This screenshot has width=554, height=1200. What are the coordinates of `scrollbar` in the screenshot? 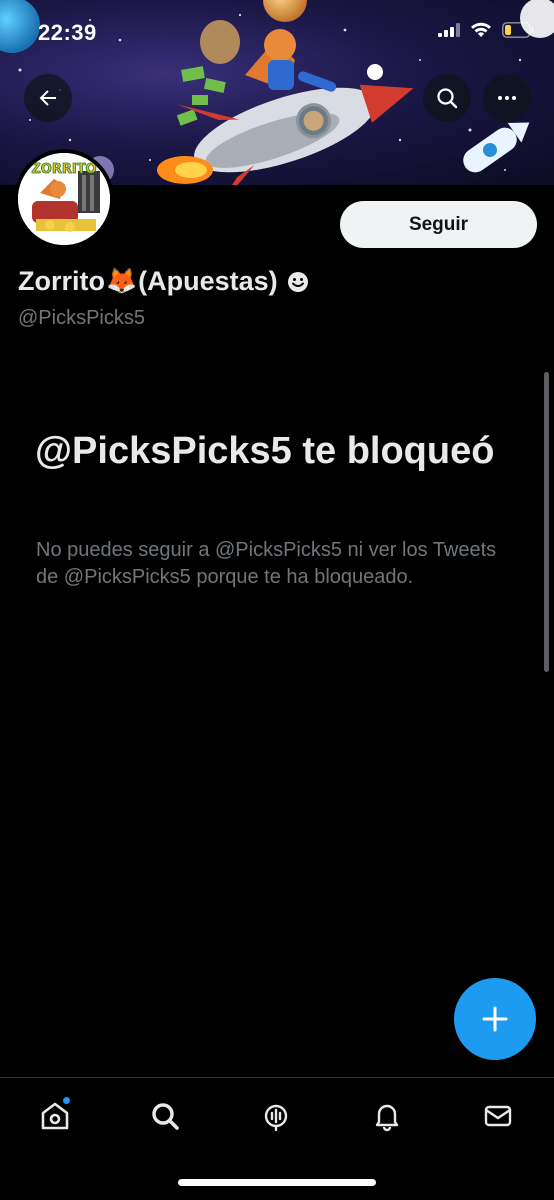 It's located at (546, 522).